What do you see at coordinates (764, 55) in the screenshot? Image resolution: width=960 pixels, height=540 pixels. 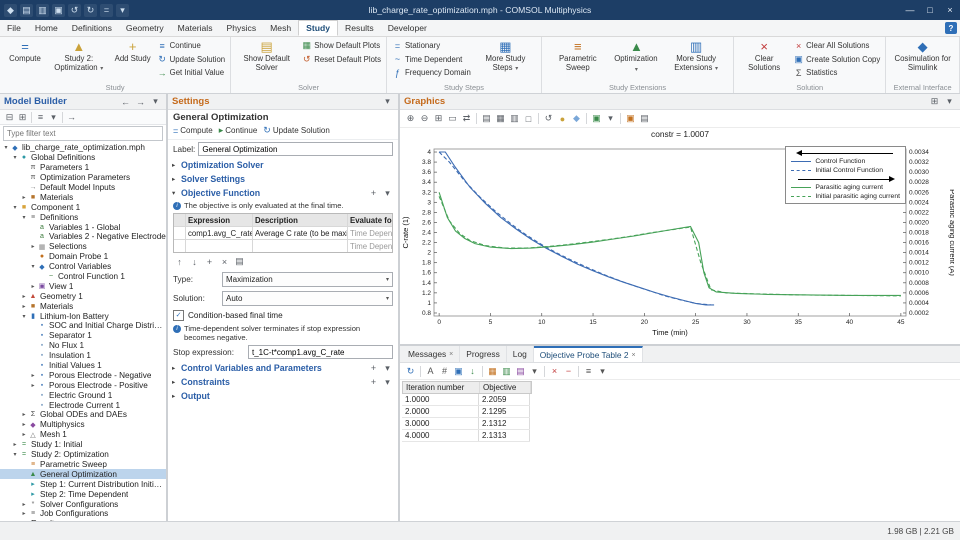 I see `ribbon-clear-solutions-button: × Clear Solutions` at bounding box center [764, 55].